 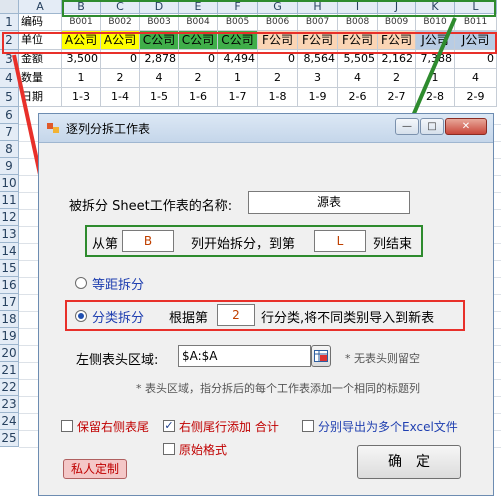 What do you see at coordinates (151, 206) in the screenshot?
I see `sheet-name-label: 被拆分 Sheet工作表的名称:` at bounding box center [151, 206].